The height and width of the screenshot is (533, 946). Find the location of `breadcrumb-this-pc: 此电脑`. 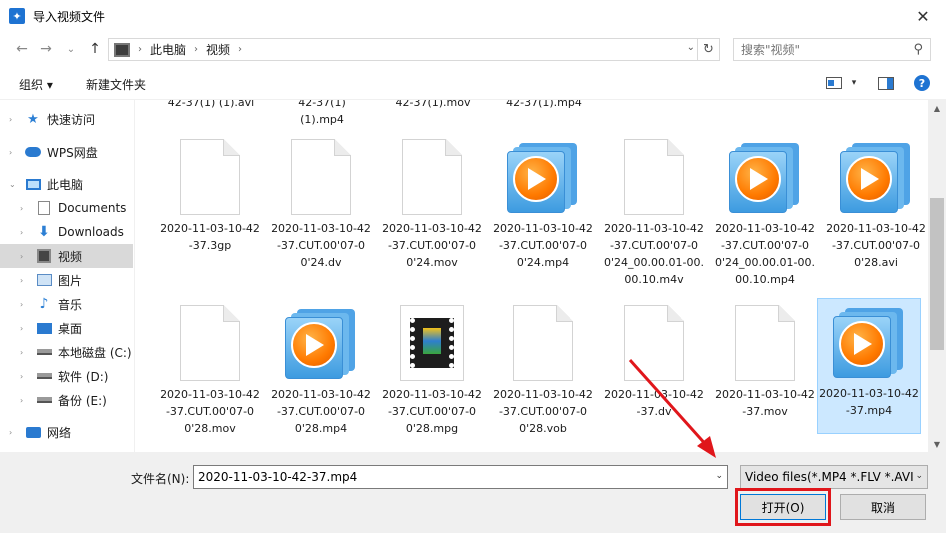

breadcrumb-this-pc: 此电脑 is located at coordinates (168, 49).